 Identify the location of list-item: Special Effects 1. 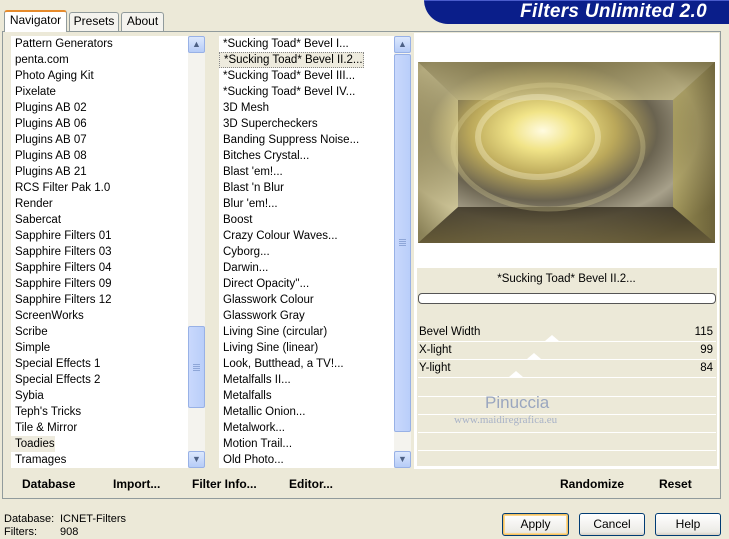
(55, 364).